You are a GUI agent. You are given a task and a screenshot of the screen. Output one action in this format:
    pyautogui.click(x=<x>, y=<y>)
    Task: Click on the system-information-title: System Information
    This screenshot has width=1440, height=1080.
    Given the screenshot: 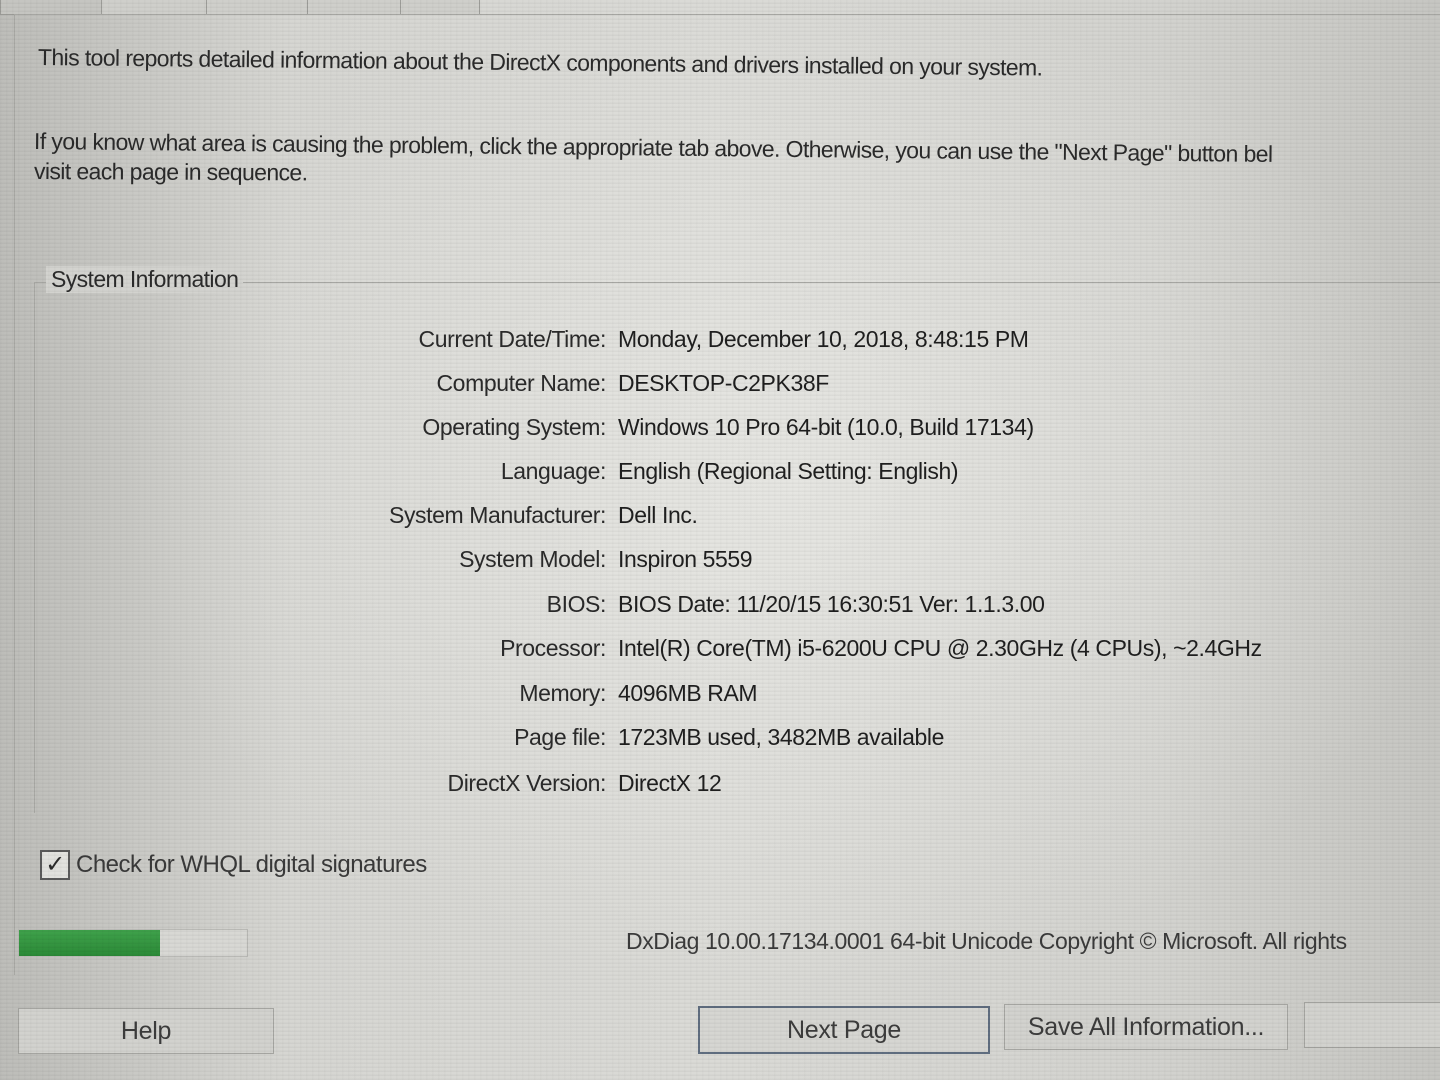 What is the action you would take?
    pyautogui.click(x=145, y=279)
    